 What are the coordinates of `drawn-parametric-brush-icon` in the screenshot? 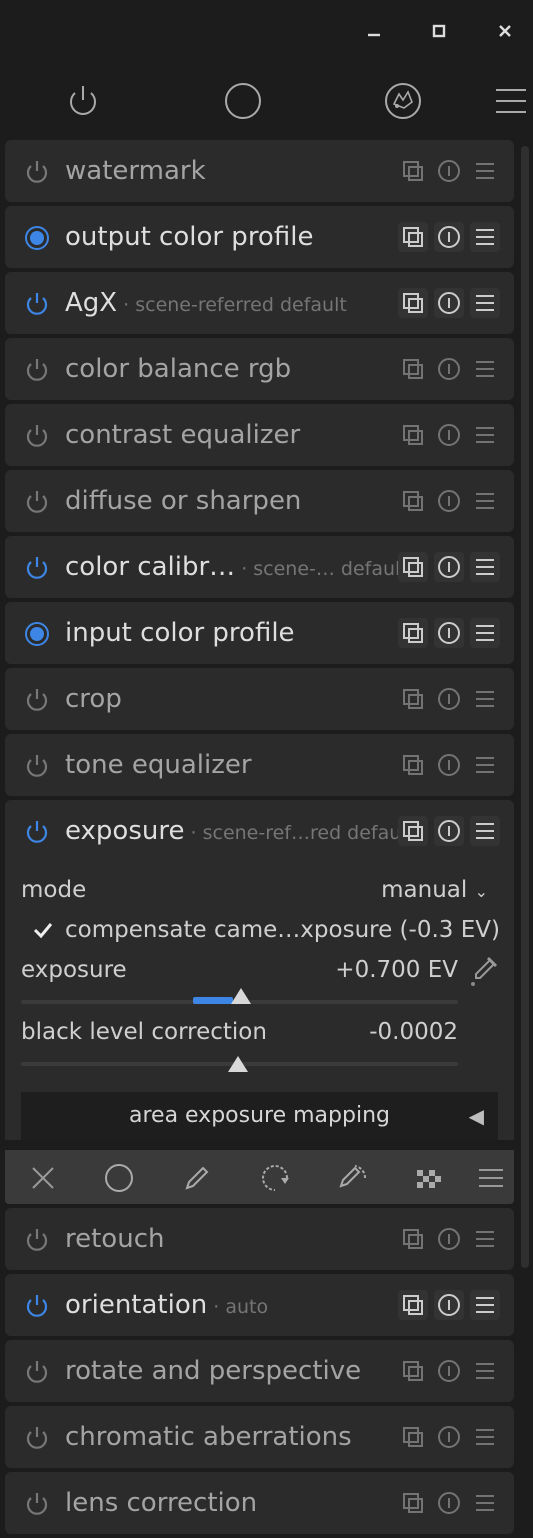 It's located at (353, 1178).